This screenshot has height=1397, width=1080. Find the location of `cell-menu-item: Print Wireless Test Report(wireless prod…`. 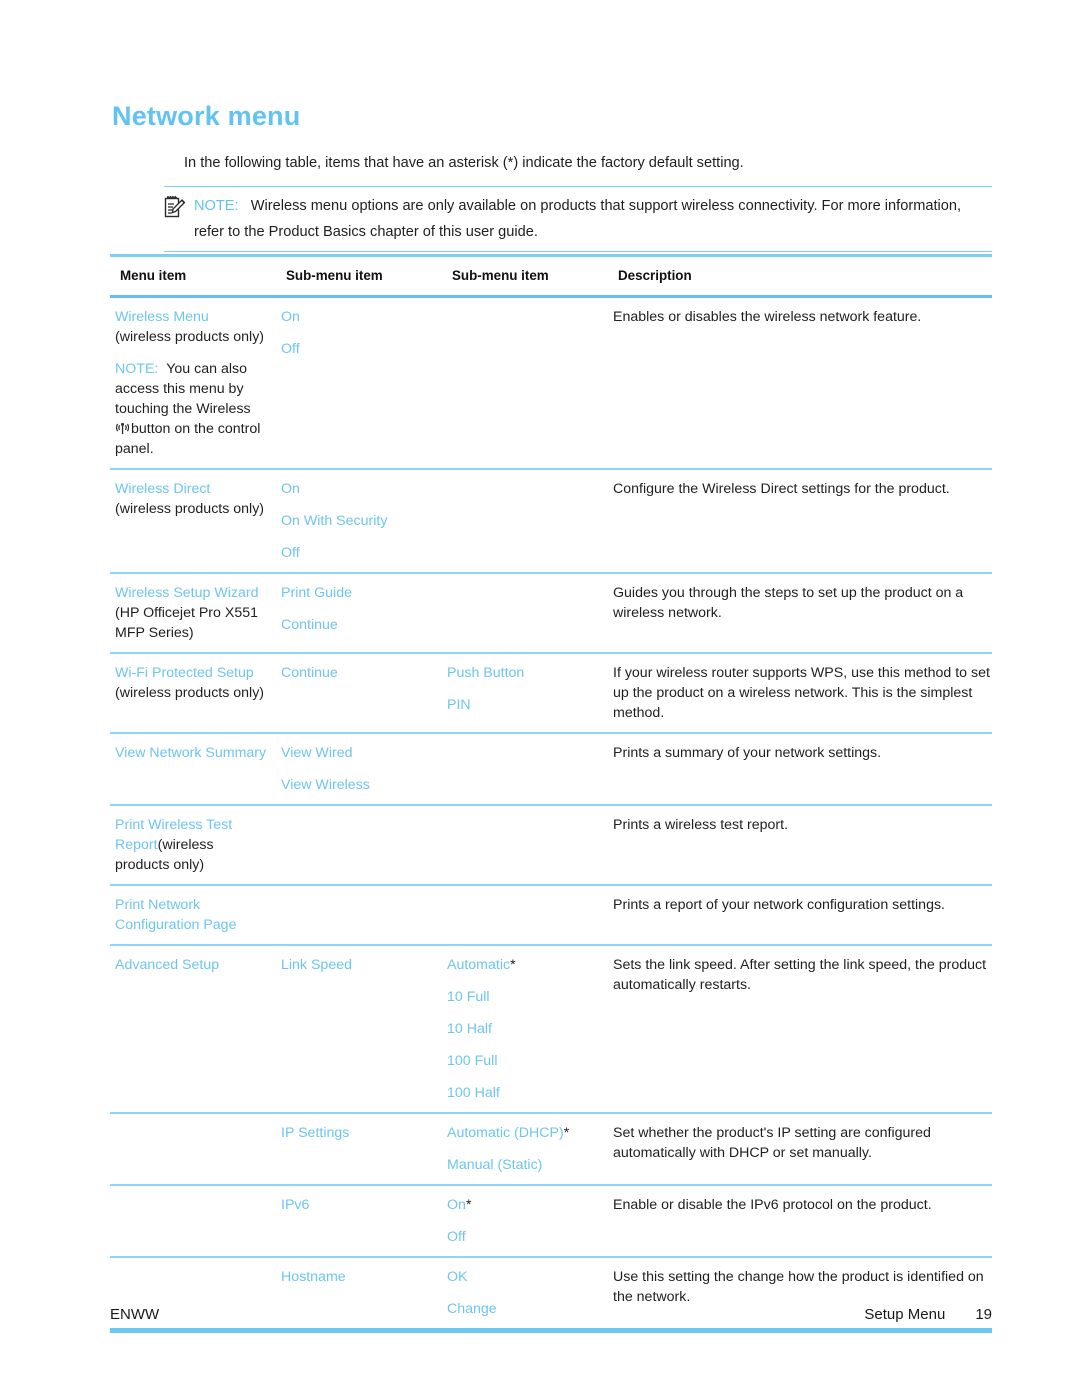

cell-menu-item: Print Wireless Test Report(wireless prod… is located at coordinates (193, 845).